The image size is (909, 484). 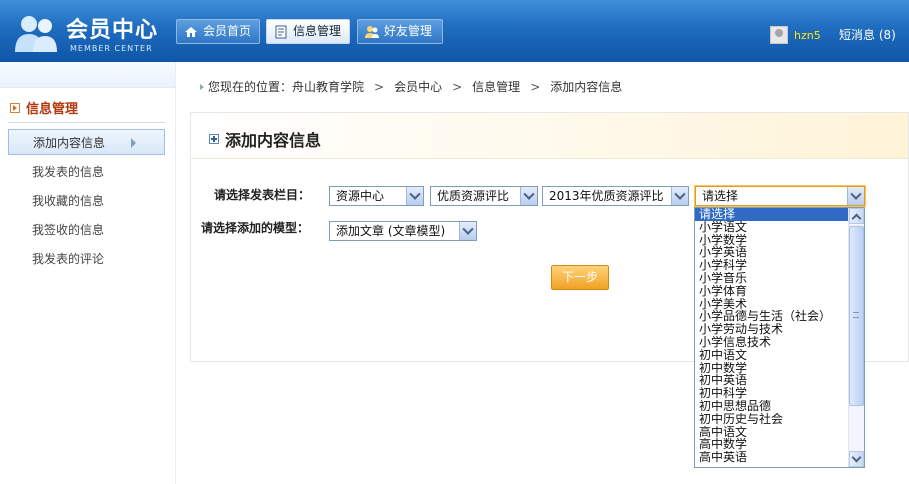 What do you see at coordinates (807, 35) in the screenshot?
I see `username-link: hzn5` at bounding box center [807, 35].